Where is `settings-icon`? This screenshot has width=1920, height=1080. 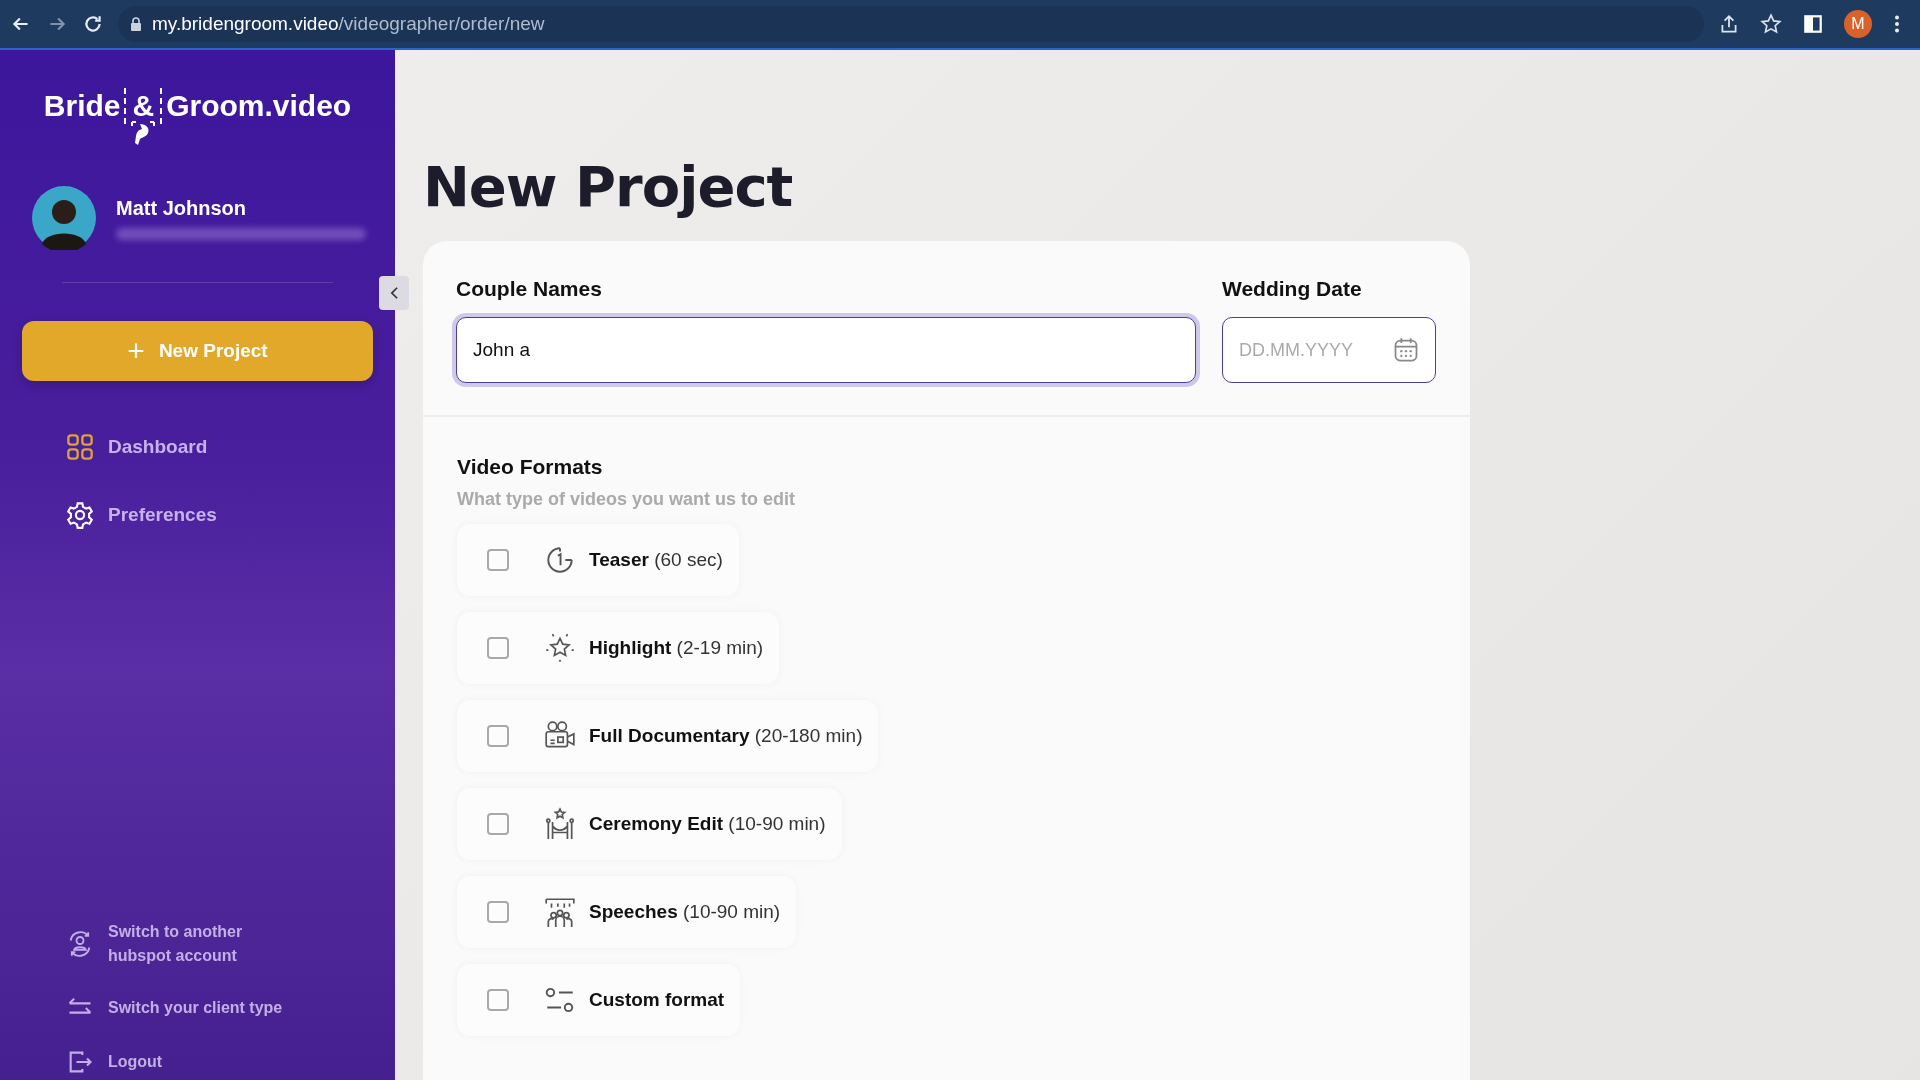 settings-icon is located at coordinates (80, 515).